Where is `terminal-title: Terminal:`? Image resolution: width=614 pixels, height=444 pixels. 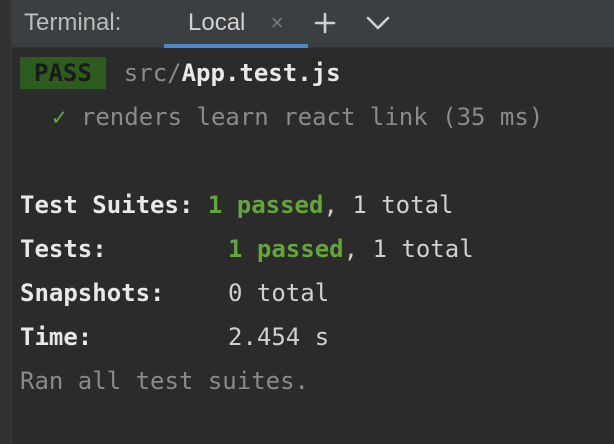 terminal-title: Terminal: is located at coordinates (73, 22).